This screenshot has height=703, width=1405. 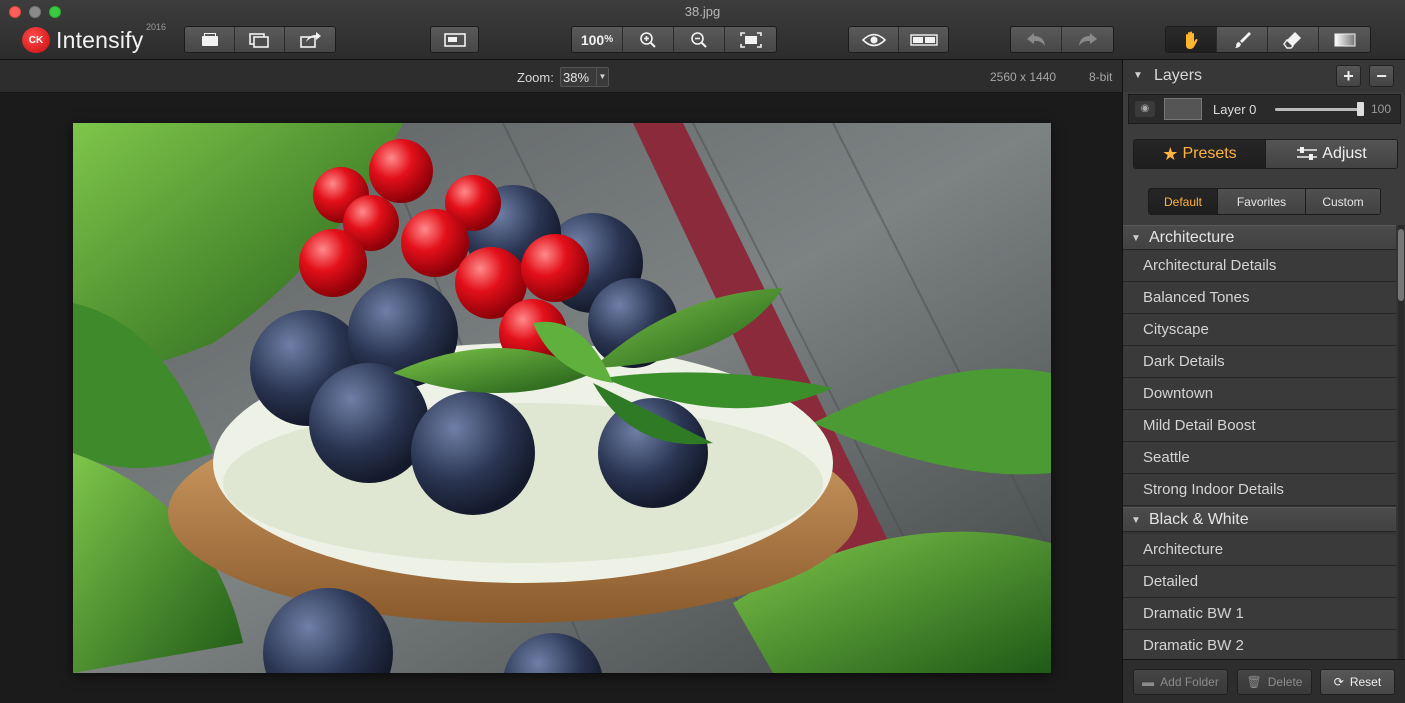 I want to click on preview-toggle-button, so click(x=874, y=39).